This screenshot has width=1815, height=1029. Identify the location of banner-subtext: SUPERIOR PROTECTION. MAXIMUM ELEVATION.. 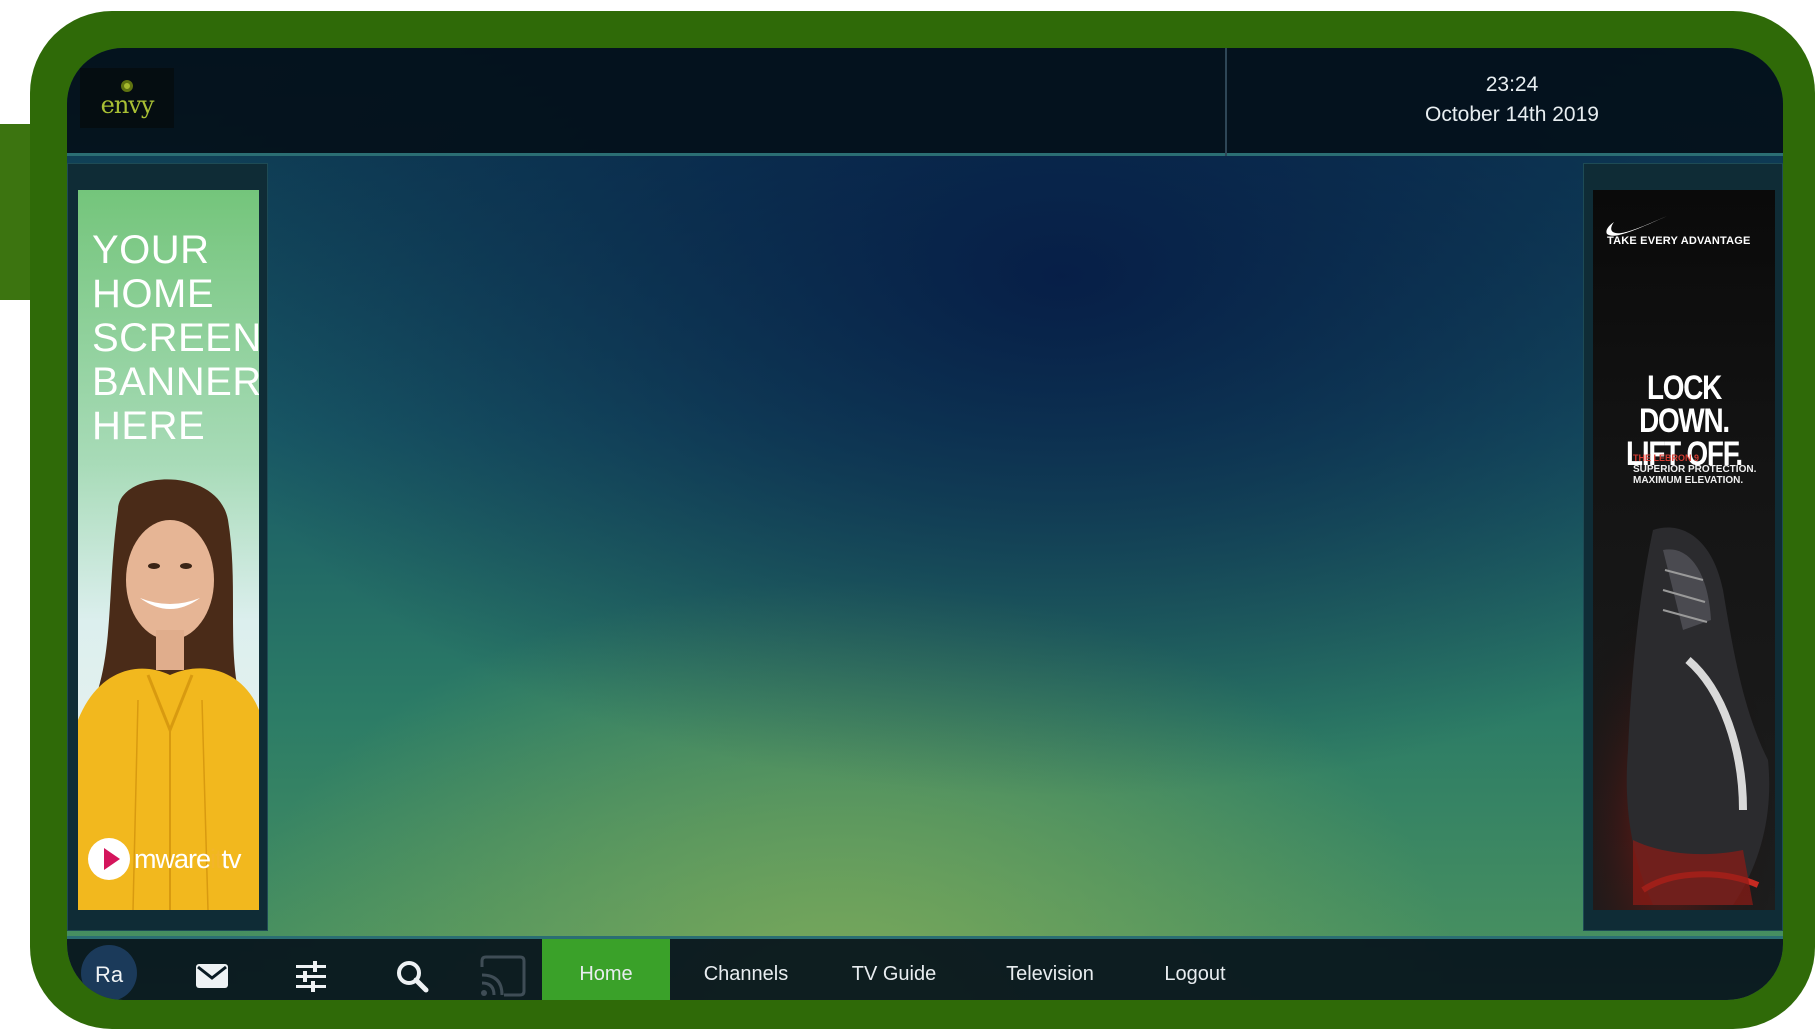
(1694, 475).